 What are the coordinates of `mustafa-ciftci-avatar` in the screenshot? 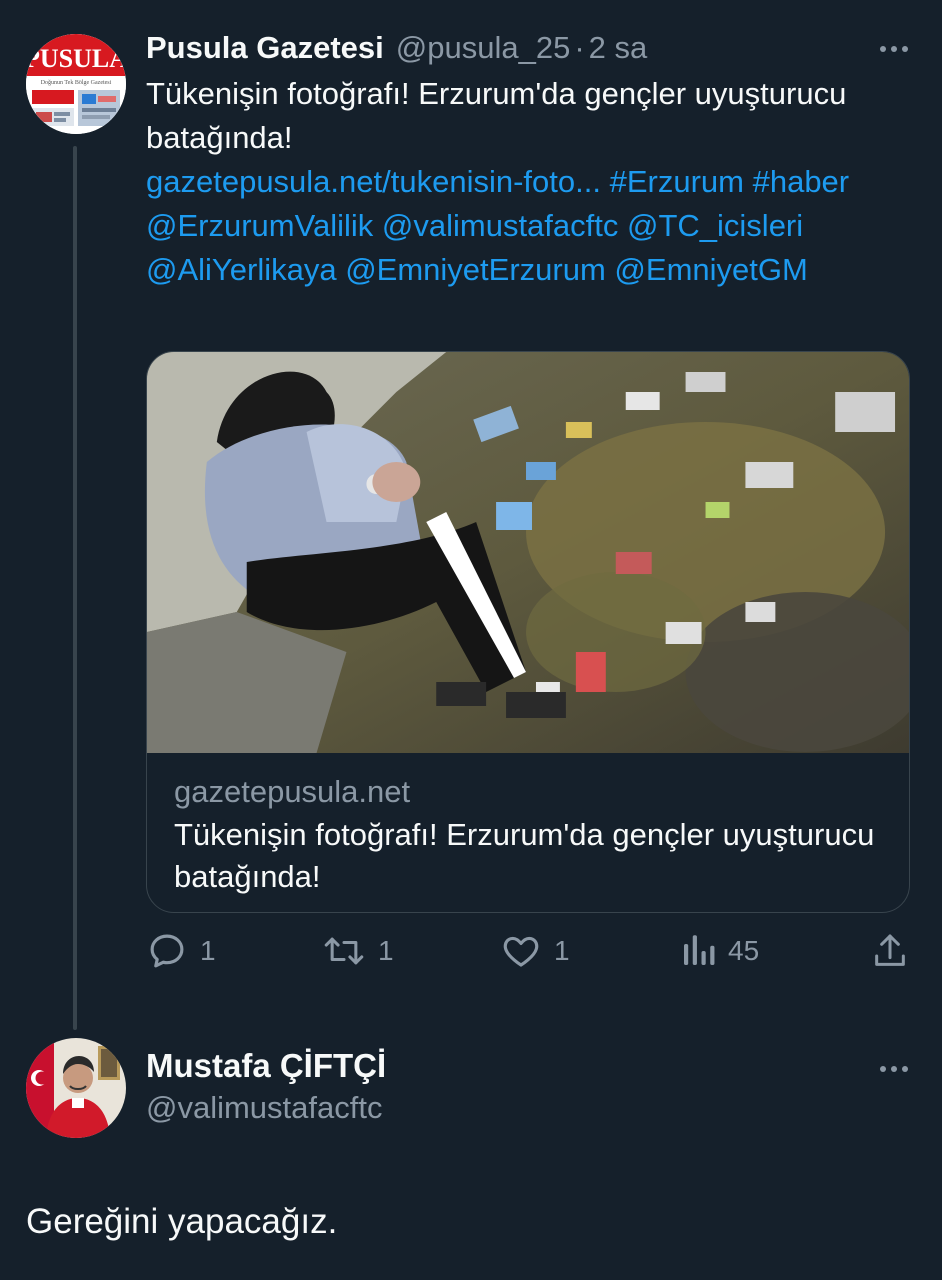 It's located at (76, 1088).